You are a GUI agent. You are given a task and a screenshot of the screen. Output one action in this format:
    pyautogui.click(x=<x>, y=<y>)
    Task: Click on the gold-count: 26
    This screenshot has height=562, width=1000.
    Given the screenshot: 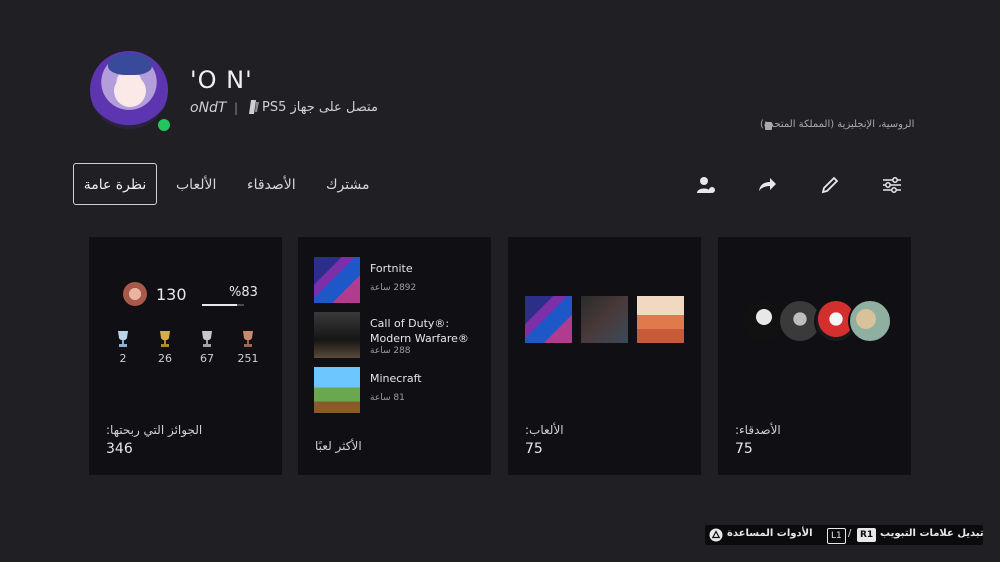 What is the action you would take?
    pyautogui.click(x=165, y=358)
    